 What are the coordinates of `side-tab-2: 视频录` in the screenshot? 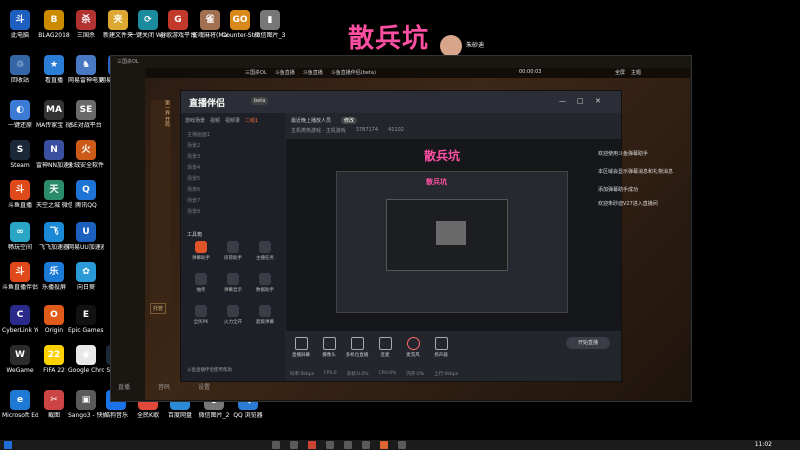 It's located at (232, 120).